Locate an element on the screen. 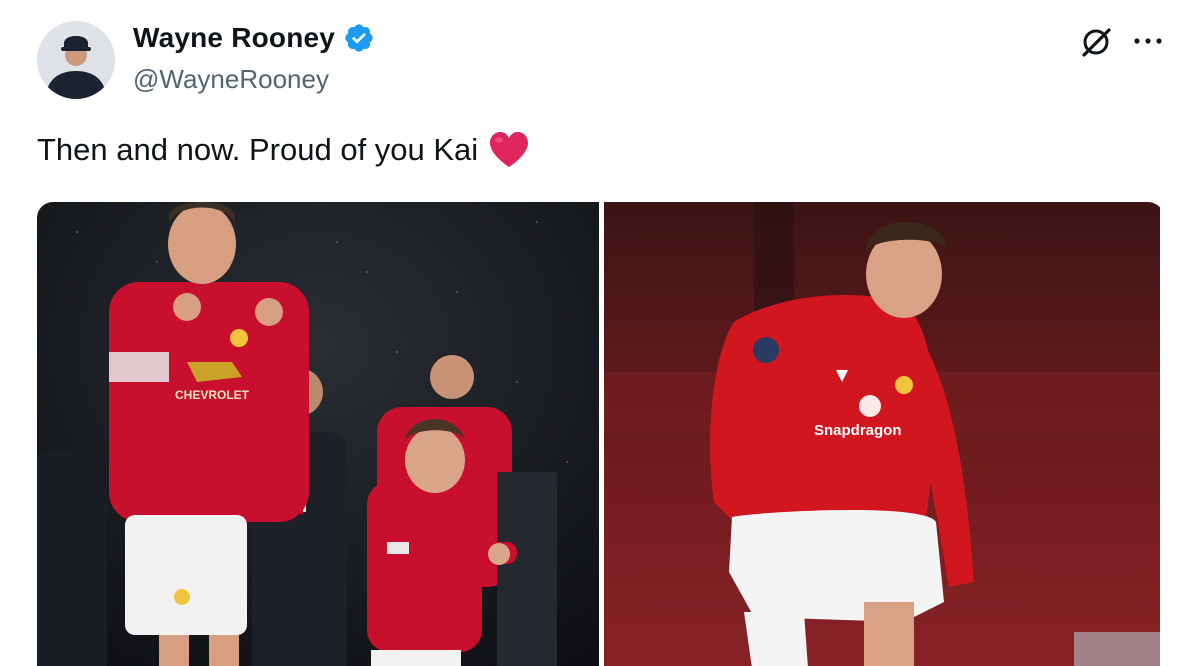  author-display-name: Wayne Rooney is located at coordinates (234, 38).